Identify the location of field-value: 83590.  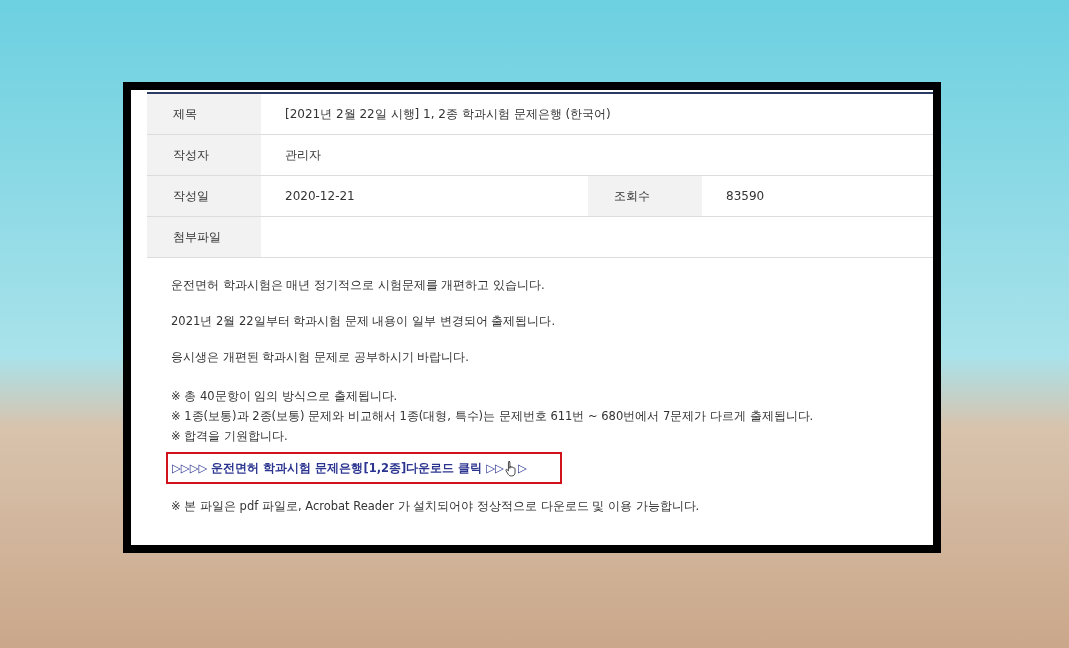
(745, 196).